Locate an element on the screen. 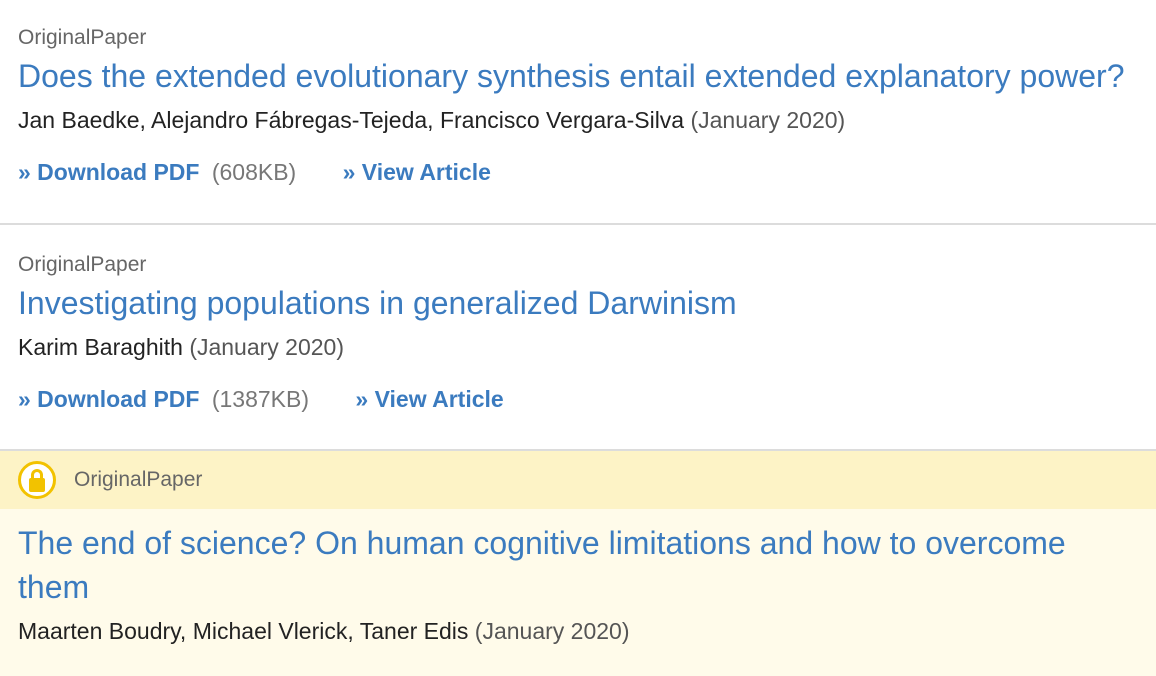  authors-line: Karim Baraghith (January 2020) is located at coordinates (578, 347).